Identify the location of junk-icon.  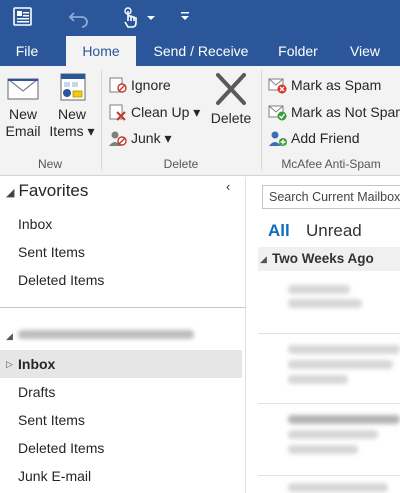
(118, 138).